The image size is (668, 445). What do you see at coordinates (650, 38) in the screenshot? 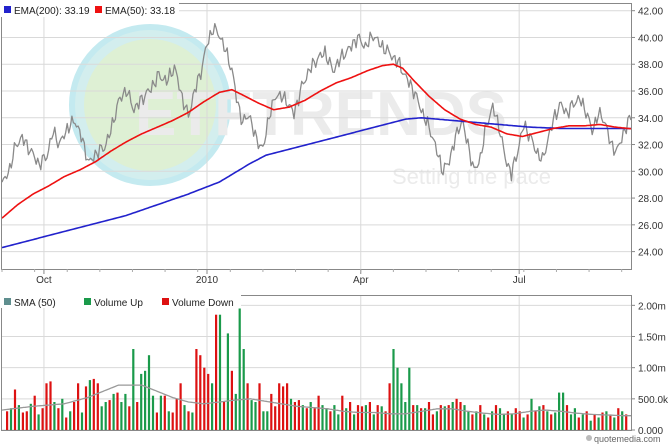
I see `price-ytick-label: 40.00` at bounding box center [650, 38].